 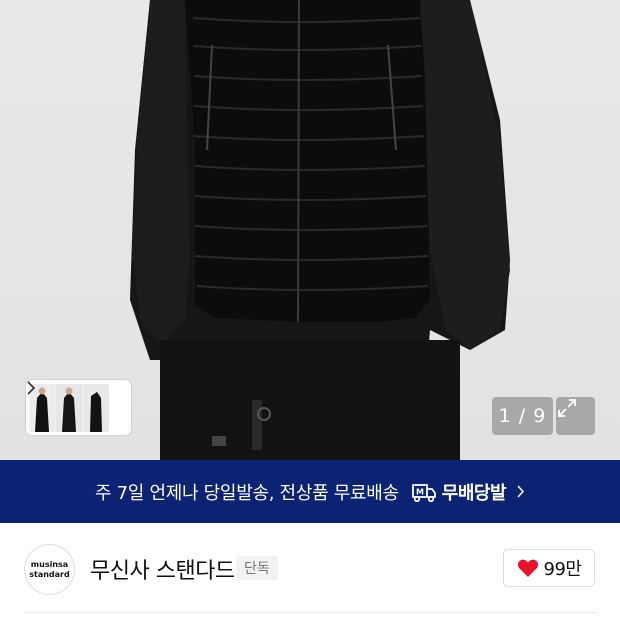 What do you see at coordinates (575, 416) in the screenshot?
I see `expand-icon` at bounding box center [575, 416].